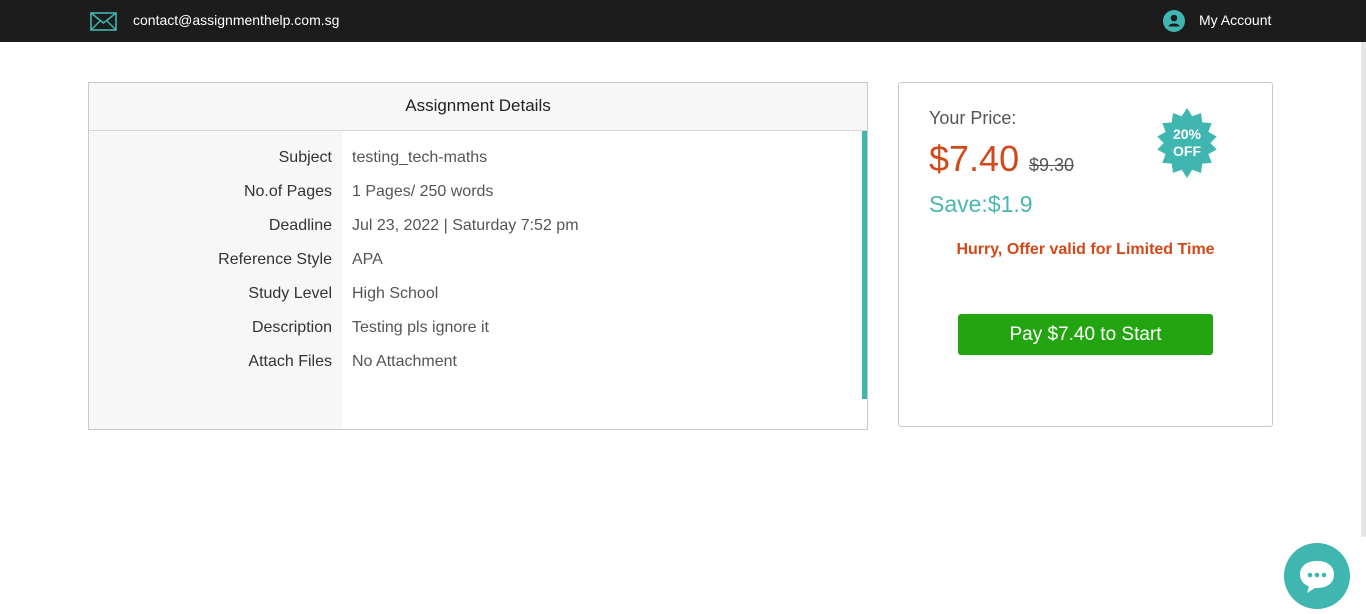  What do you see at coordinates (420, 327) in the screenshot?
I see `detail-value: Testing pls ignore it` at bounding box center [420, 327].